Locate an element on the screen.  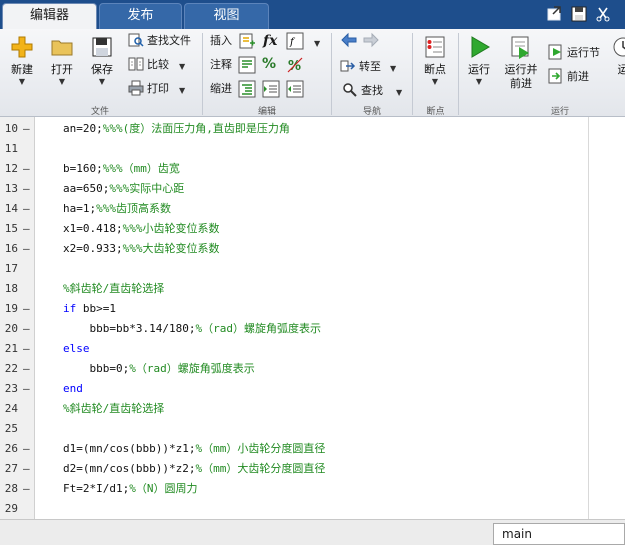
code-line: 24 %斜齿轮/直齿轮选择 is located at coordinates (294, 409).